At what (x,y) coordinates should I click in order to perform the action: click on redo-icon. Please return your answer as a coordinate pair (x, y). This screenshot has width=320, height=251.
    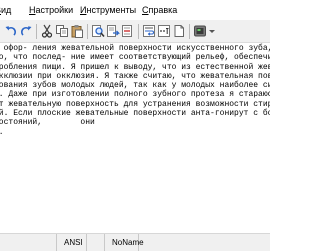
    Looking at the image, I should click on (26, 31).